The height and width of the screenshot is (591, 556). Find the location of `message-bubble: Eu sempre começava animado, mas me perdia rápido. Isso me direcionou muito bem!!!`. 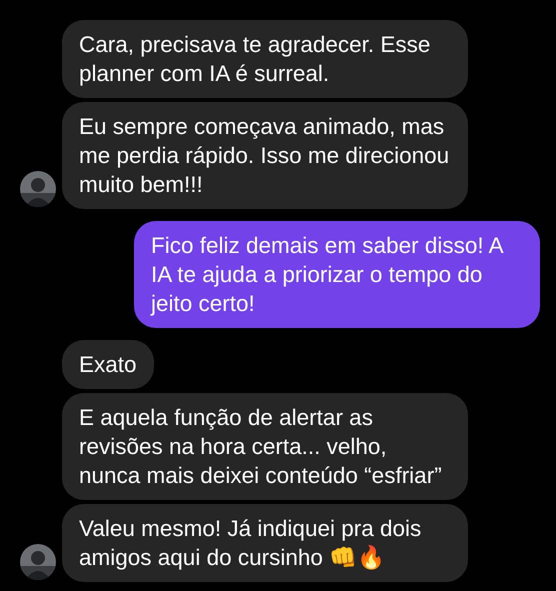

message-bubble: Eu sempre começava animado, mas me perdia rápido. Isso me direcionou muito bem!!! is located at coordinates (265, 155).